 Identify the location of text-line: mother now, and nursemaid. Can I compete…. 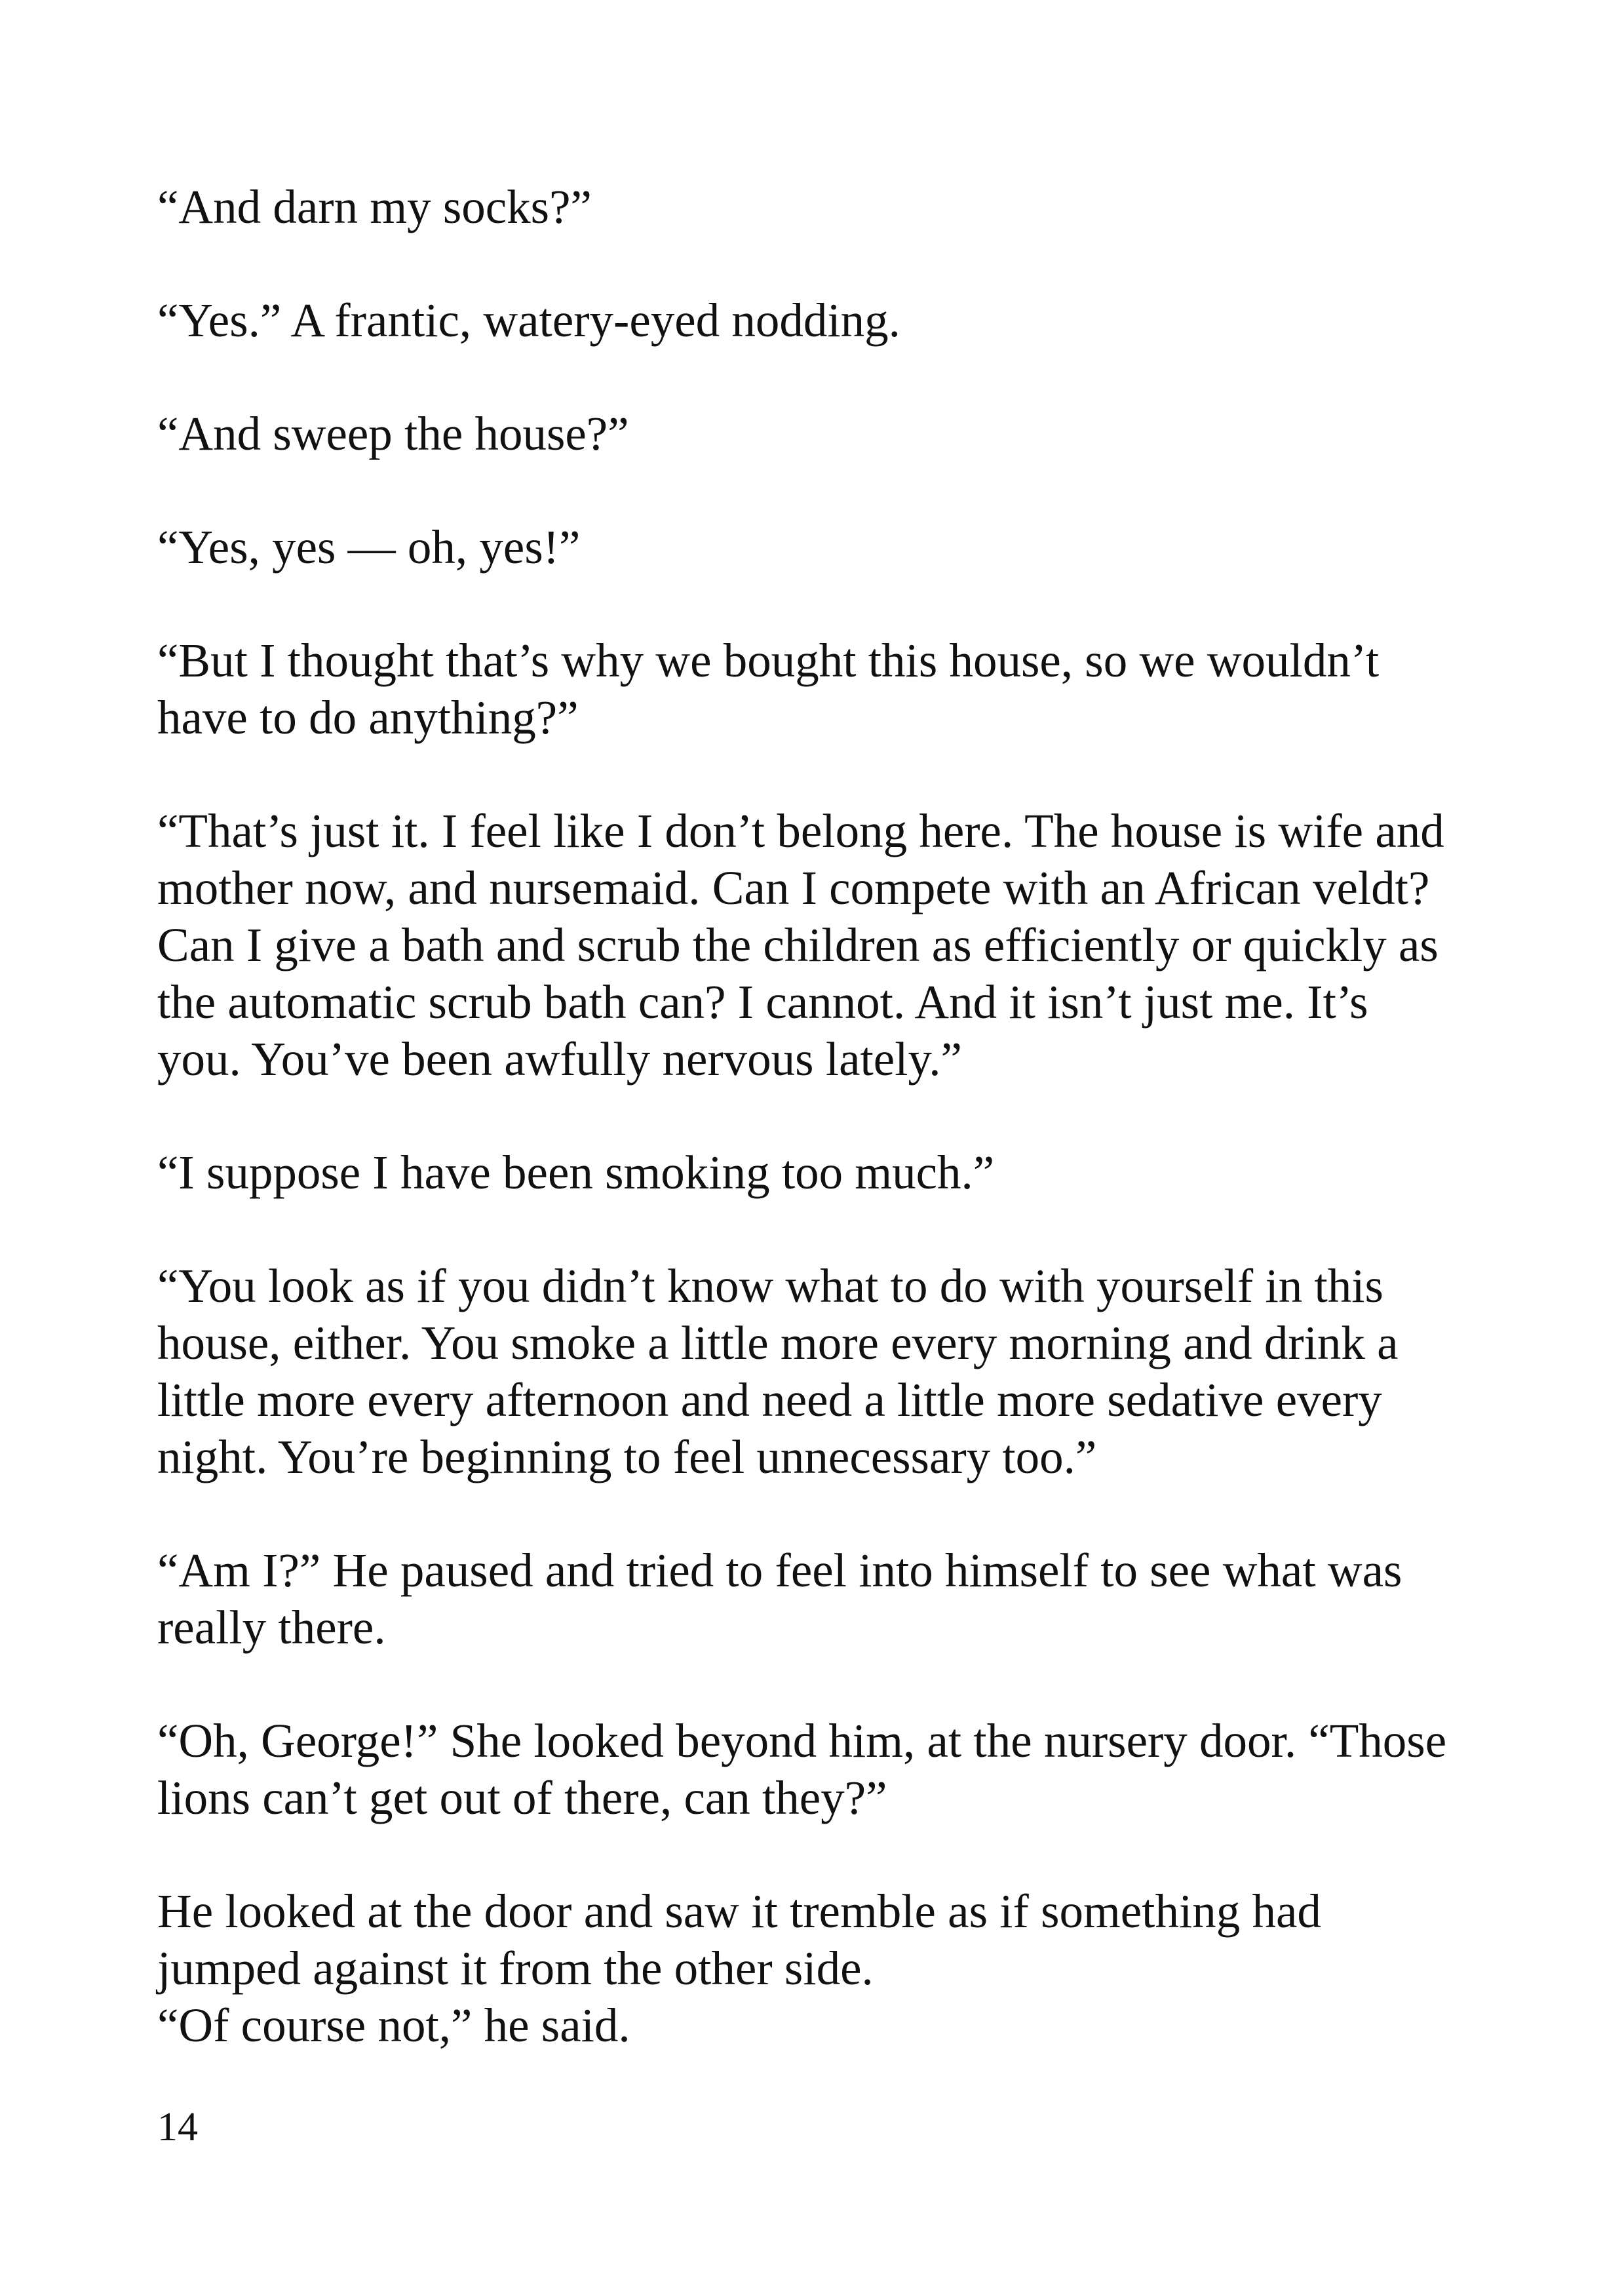
(793, 888).